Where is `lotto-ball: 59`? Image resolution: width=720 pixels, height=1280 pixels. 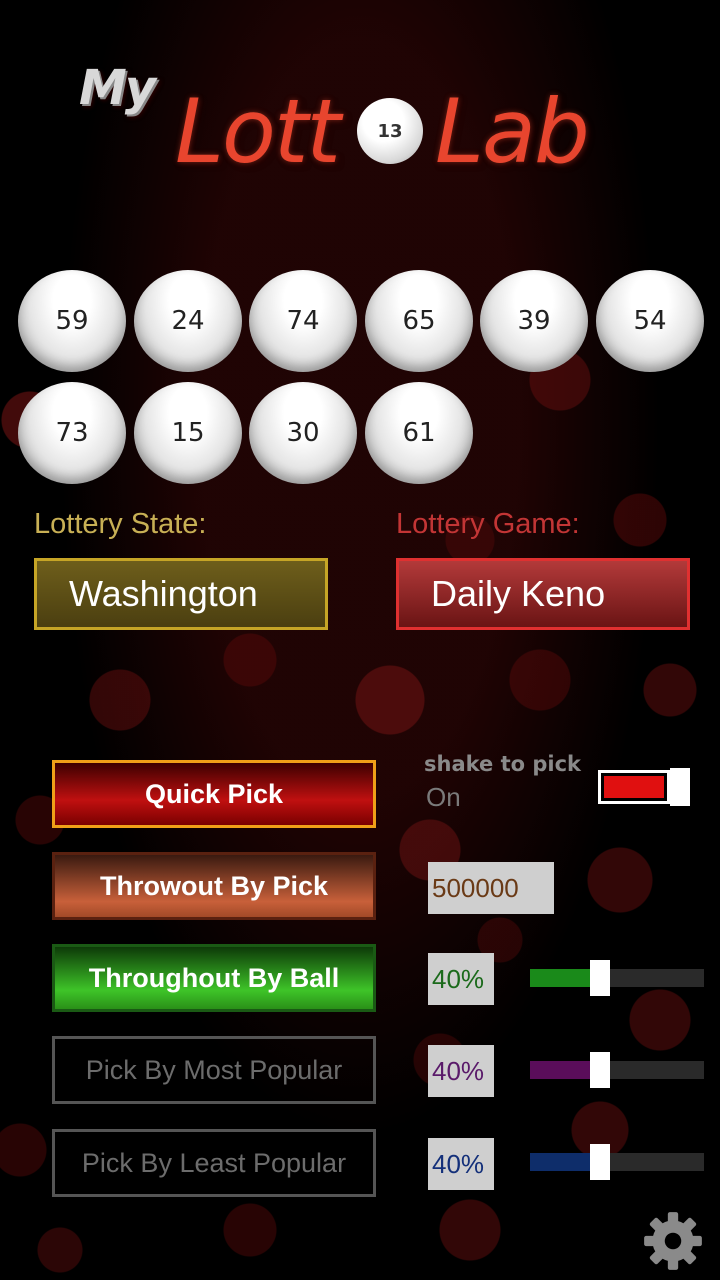 lotto-ball: 59 is located at coordinates (72, 321).